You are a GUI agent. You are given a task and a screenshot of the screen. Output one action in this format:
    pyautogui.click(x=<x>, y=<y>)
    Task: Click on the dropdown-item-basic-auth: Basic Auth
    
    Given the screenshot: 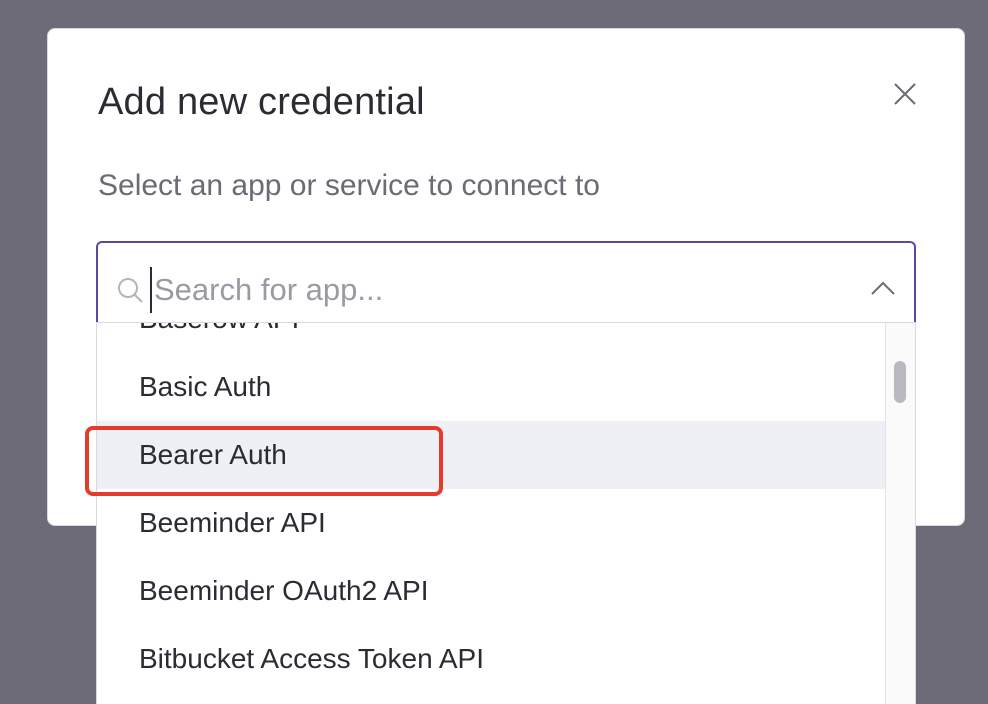 What is the action you would take?
    pyautogui.click(x=491, y=387)
    